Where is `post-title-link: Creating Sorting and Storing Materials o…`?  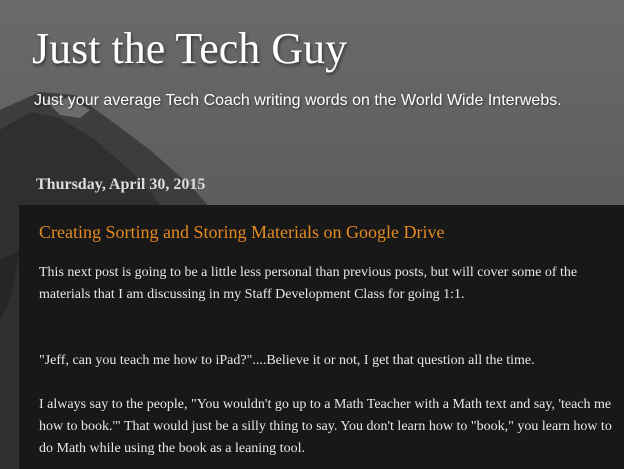
post-title-link: Creating Sorting and Storing Materials o… is located at coordinates (241, 232).